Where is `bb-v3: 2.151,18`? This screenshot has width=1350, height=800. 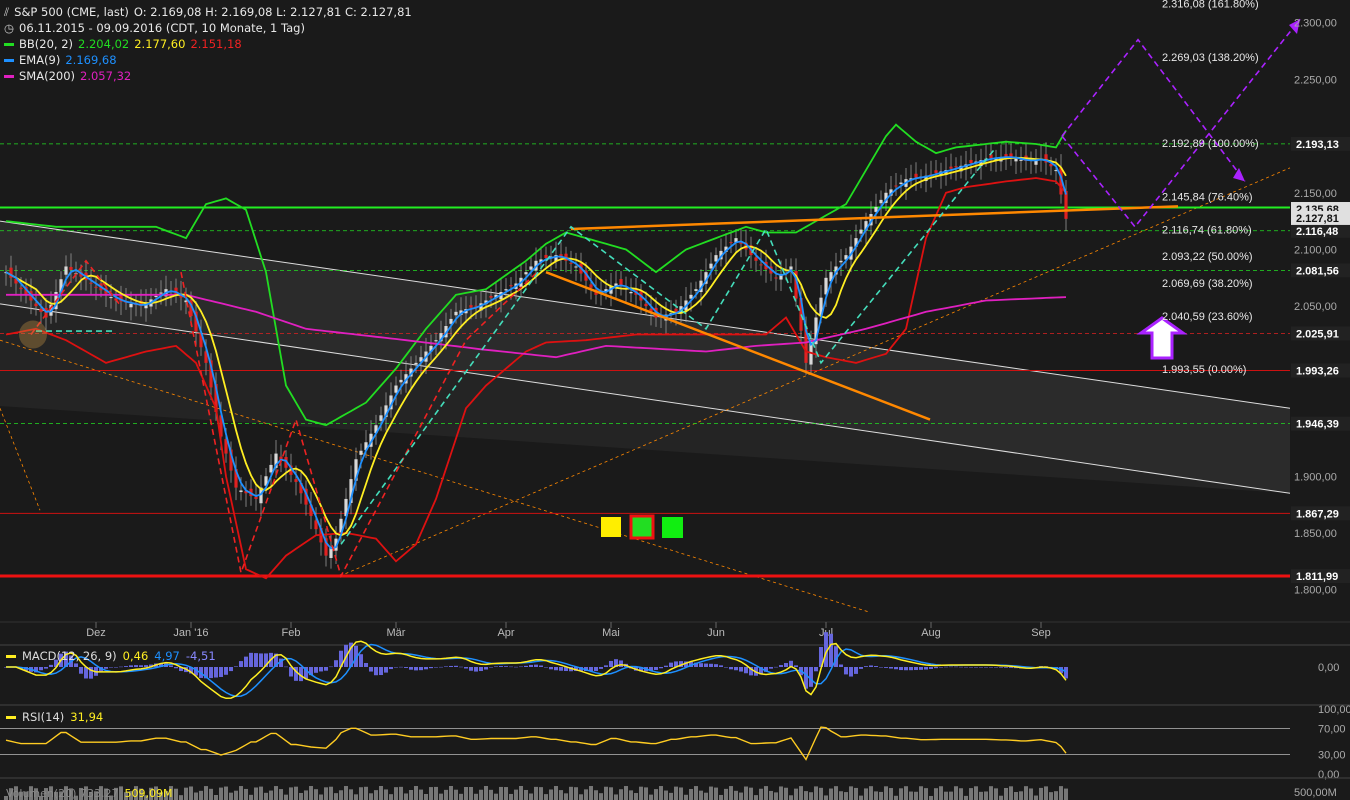
bb-v3: 2.151,18 is located at coordinates (216, 44).